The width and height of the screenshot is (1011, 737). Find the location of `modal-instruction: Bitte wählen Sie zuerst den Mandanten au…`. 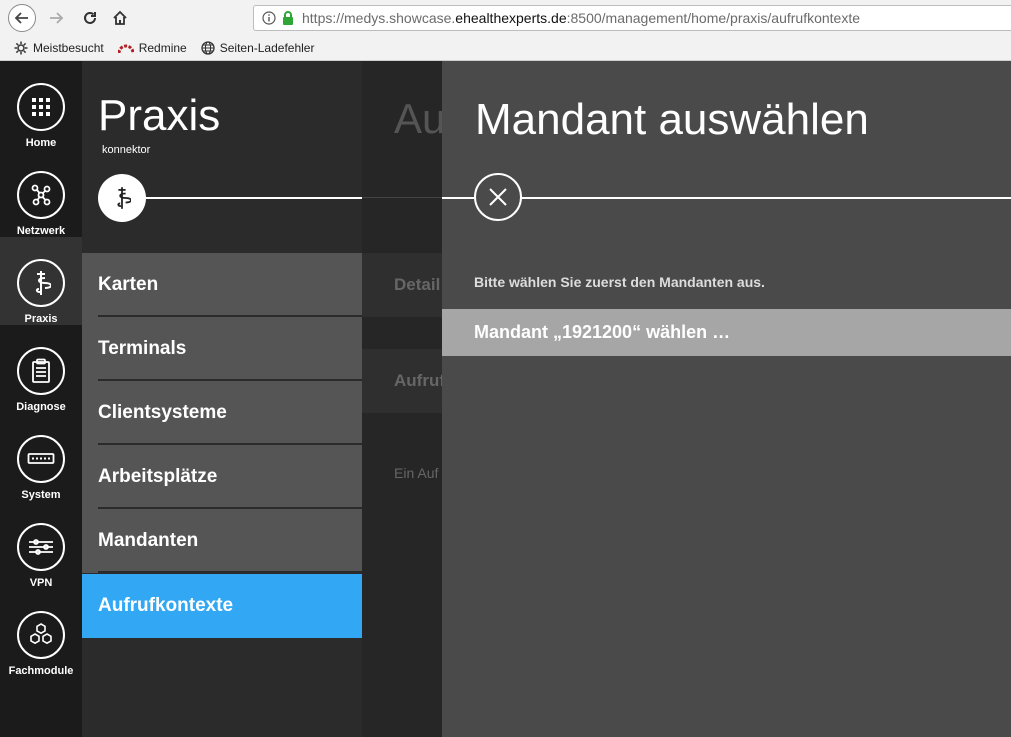

modal-instruction: Bitte wählen Sie zuerst den Mandanten au… is located at coordinates (619, 282).